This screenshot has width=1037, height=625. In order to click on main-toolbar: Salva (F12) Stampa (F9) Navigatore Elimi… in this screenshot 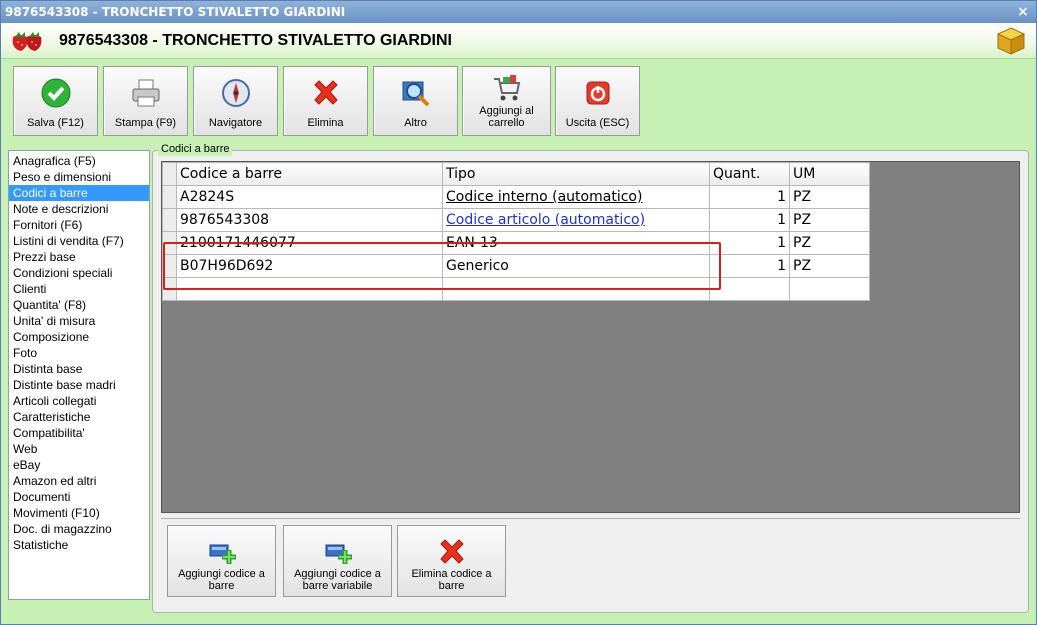, I will do `click(518, 101)`.